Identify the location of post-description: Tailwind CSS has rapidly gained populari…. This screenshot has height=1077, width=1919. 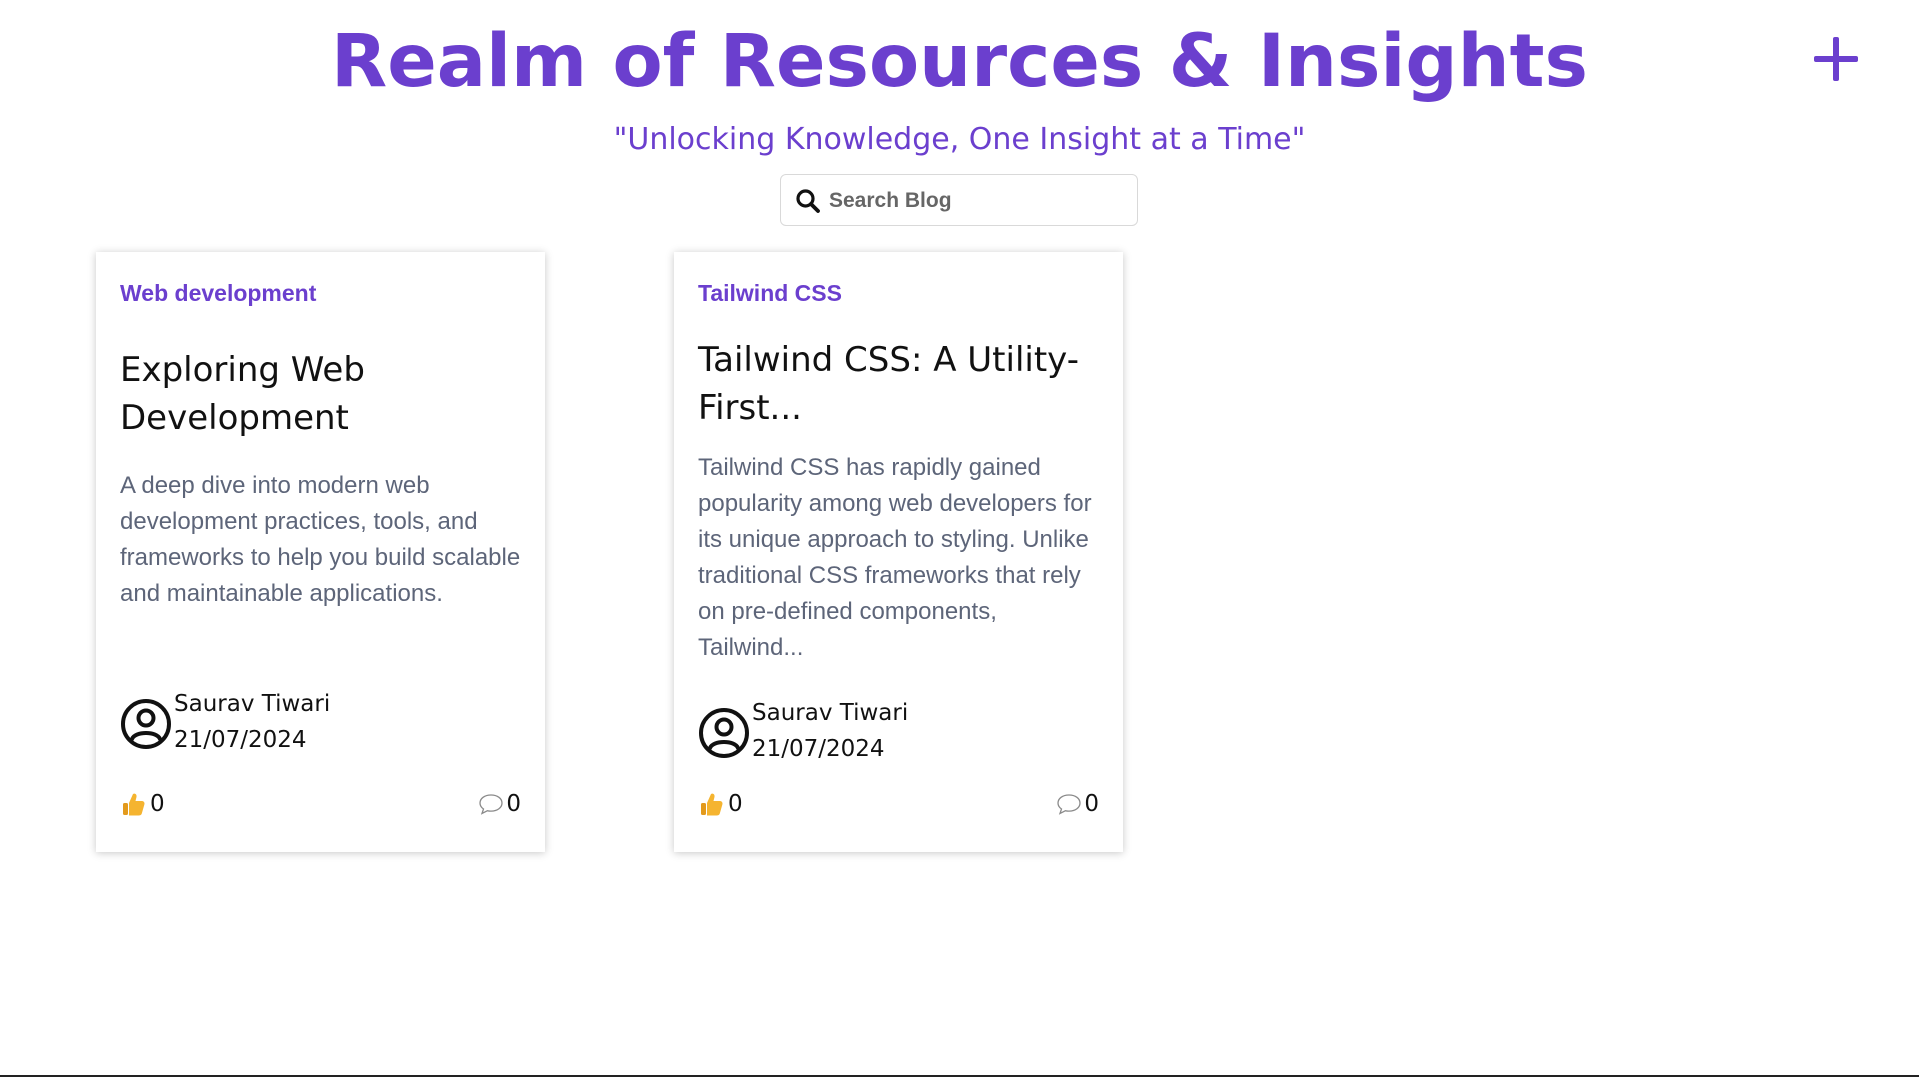
(895, 557).